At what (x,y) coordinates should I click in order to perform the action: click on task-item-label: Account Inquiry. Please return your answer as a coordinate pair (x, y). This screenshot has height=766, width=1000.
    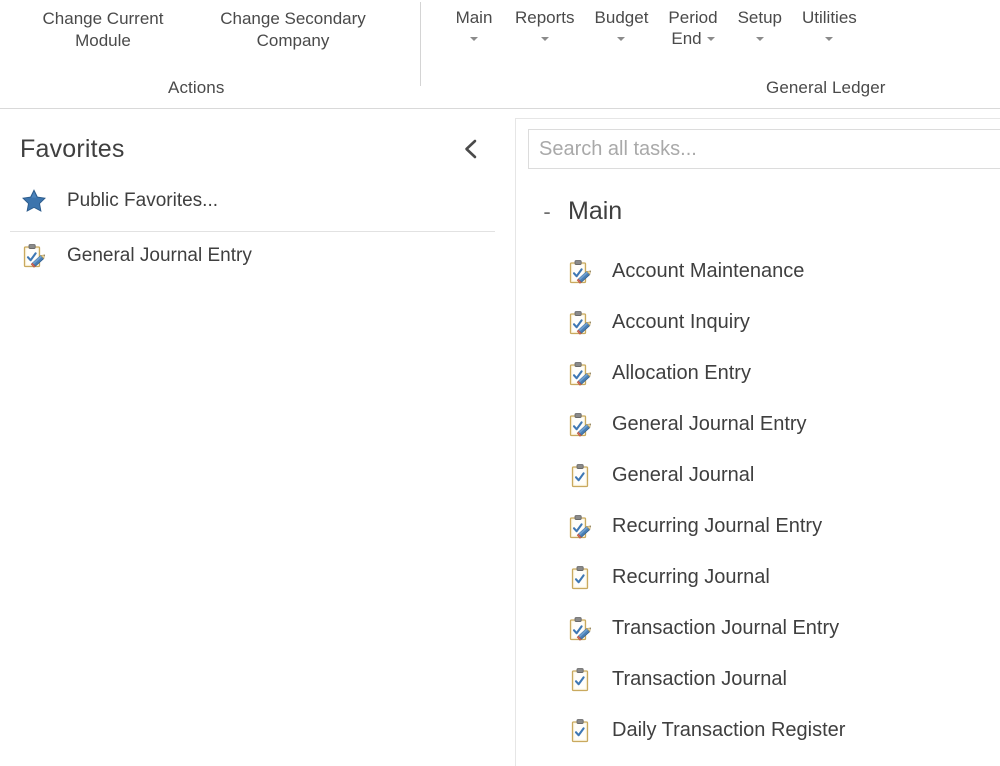
    Looking at the image, I should click on (681, 322).